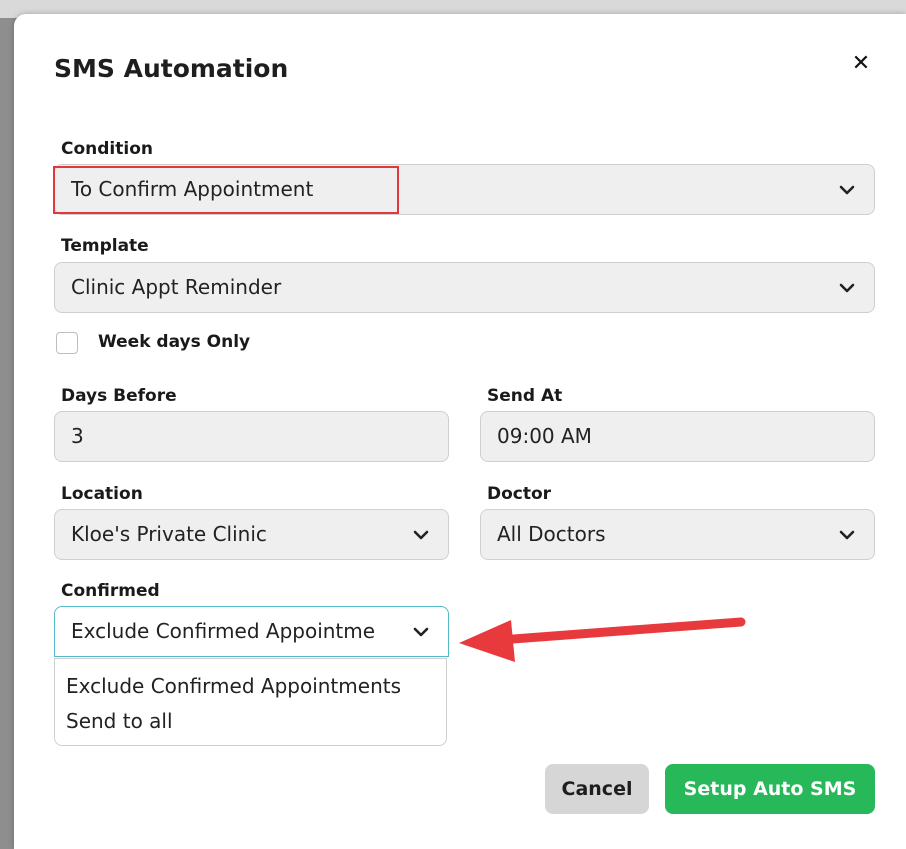 This screenshot has width=906, height=849. I want to click on send-at-input: 09:00 AM, so click(677, 436).